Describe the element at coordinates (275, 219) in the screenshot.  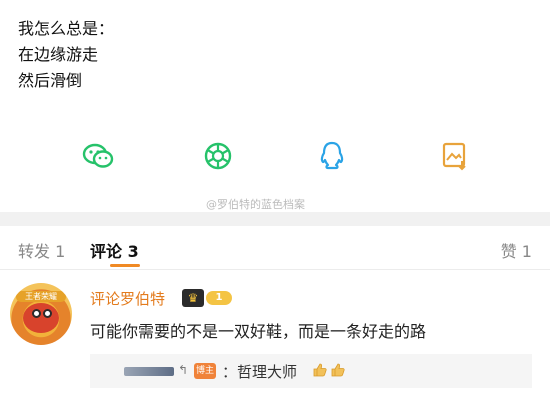
I see `section-divider` at that location.